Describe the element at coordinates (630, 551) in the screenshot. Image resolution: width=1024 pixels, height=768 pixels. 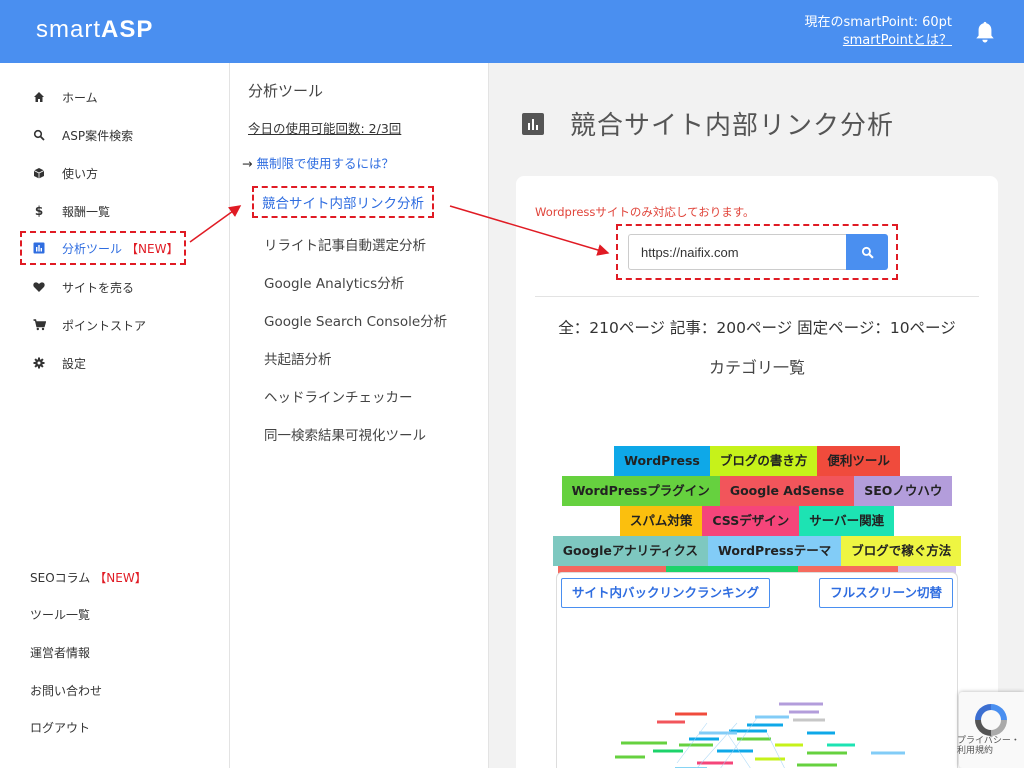
I see `category-tag: Googleアナリティクス` at that location.